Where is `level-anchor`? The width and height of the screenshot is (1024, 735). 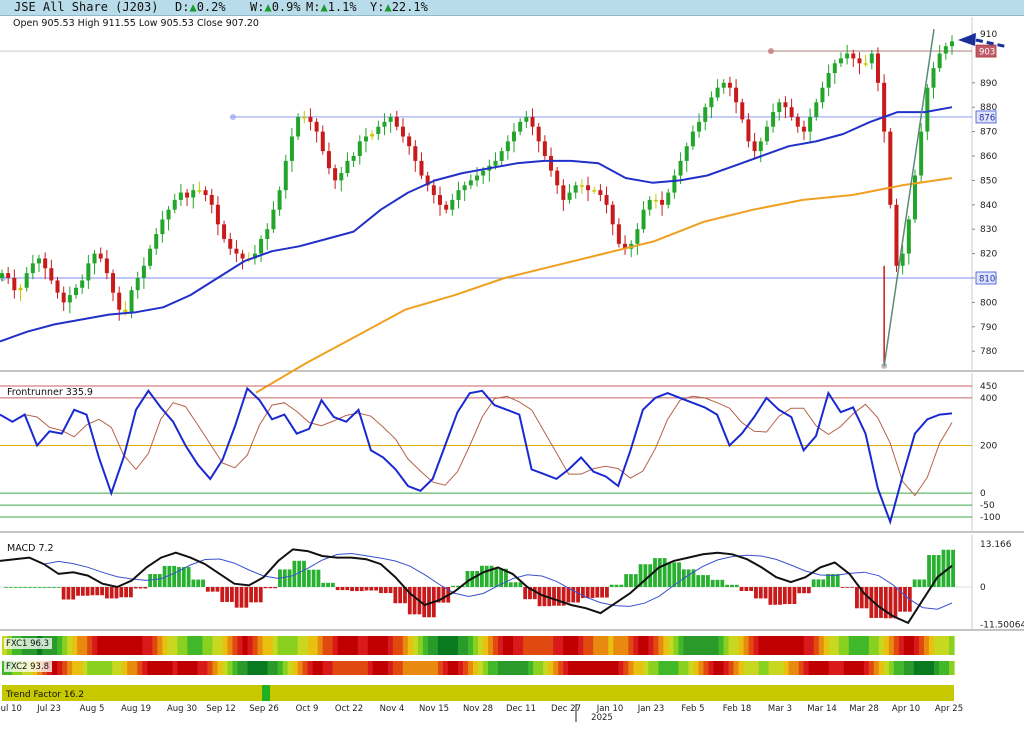 level-anchor is located at coordinates (233, 116).